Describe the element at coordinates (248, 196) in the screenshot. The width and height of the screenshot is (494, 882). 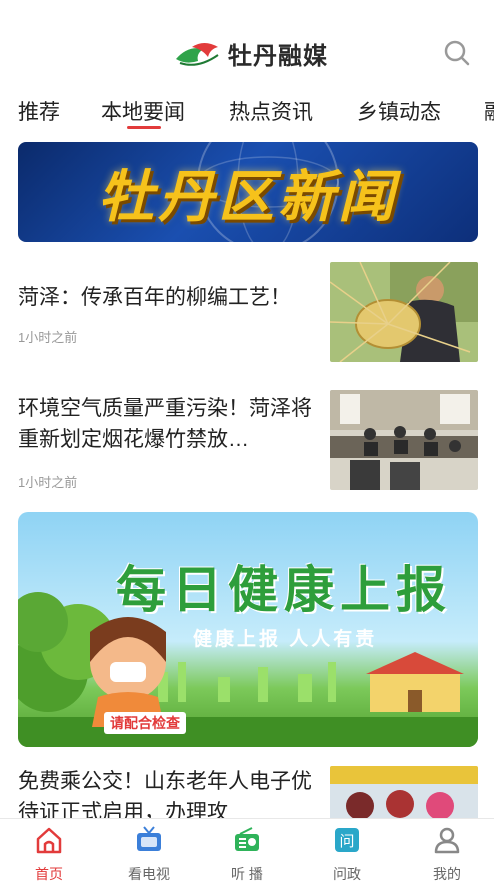
I see `banner-title: 牡丹区新闻` at that location.